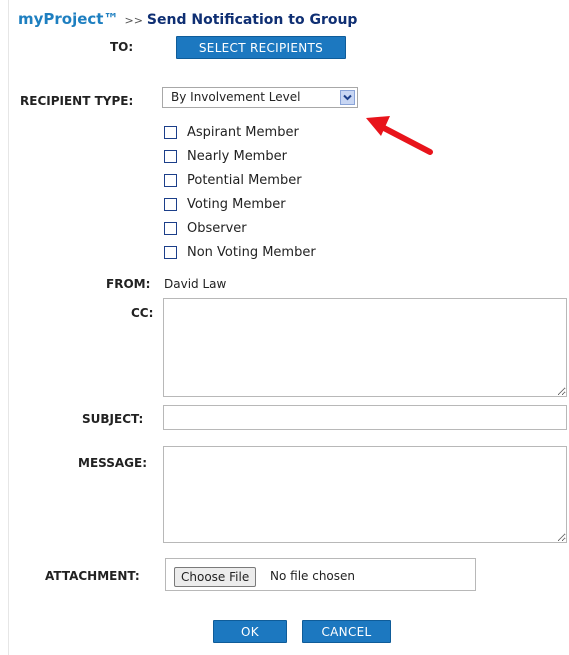  Describe the element at coordinates (68, 19) in the screenshot. I see `brand-name: myProject™` at that location.